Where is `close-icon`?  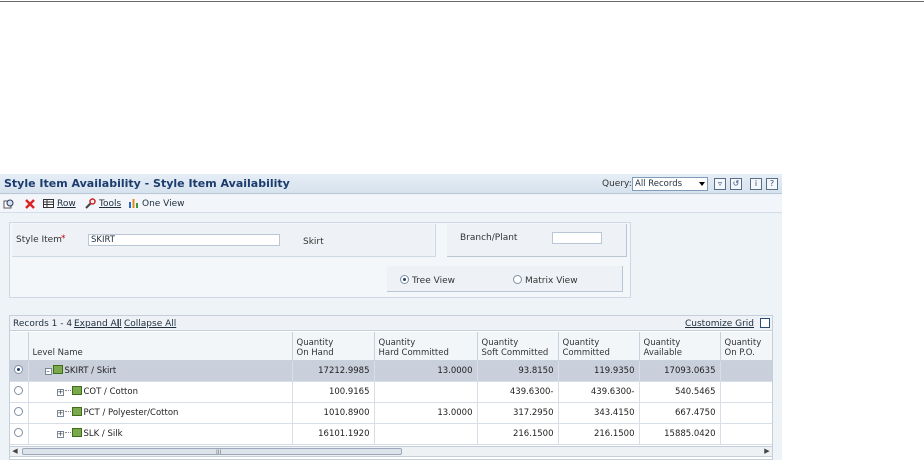
close-icon is located at coordinates (30, 204).